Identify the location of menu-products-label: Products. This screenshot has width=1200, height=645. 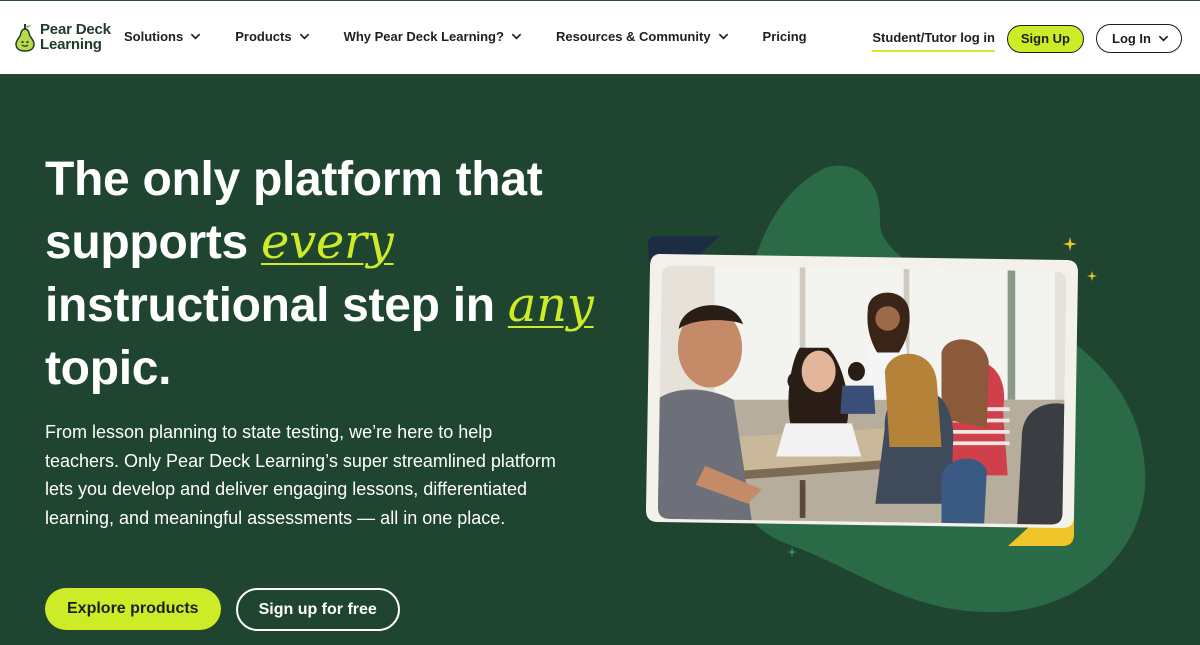
(263, 36).